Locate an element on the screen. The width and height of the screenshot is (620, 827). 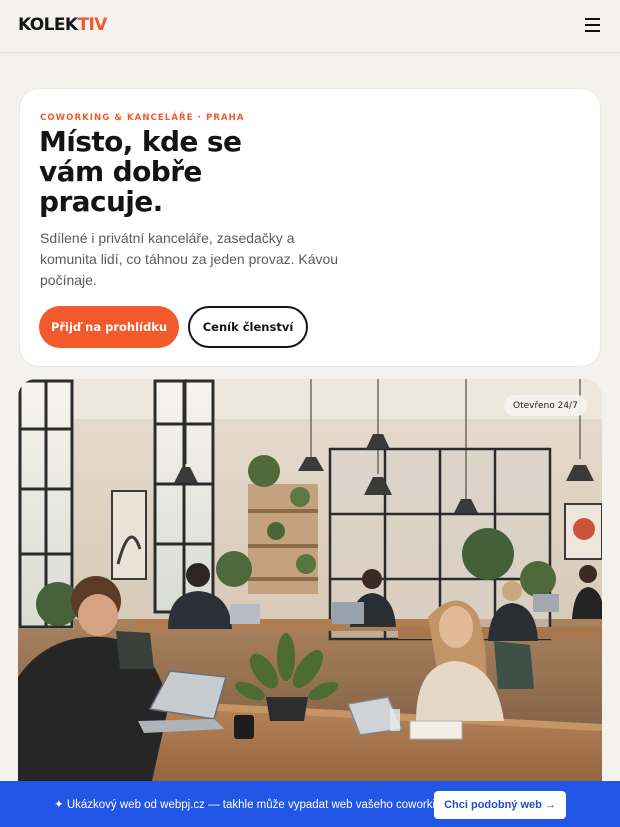
logo-main: KOLEK is located at coordinates (48, 25).